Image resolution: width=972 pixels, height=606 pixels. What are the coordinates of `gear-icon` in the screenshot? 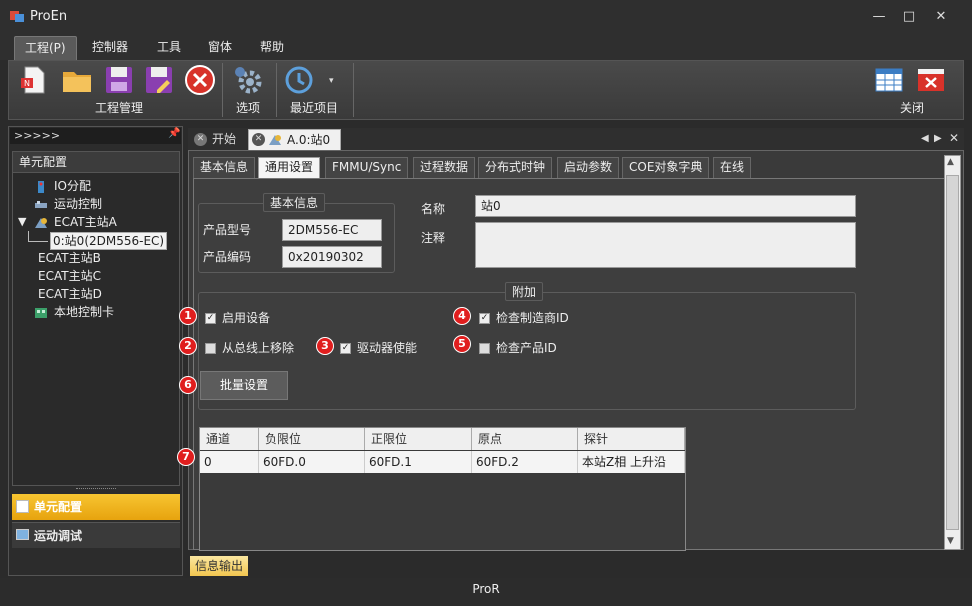 It's located at (248, 80).